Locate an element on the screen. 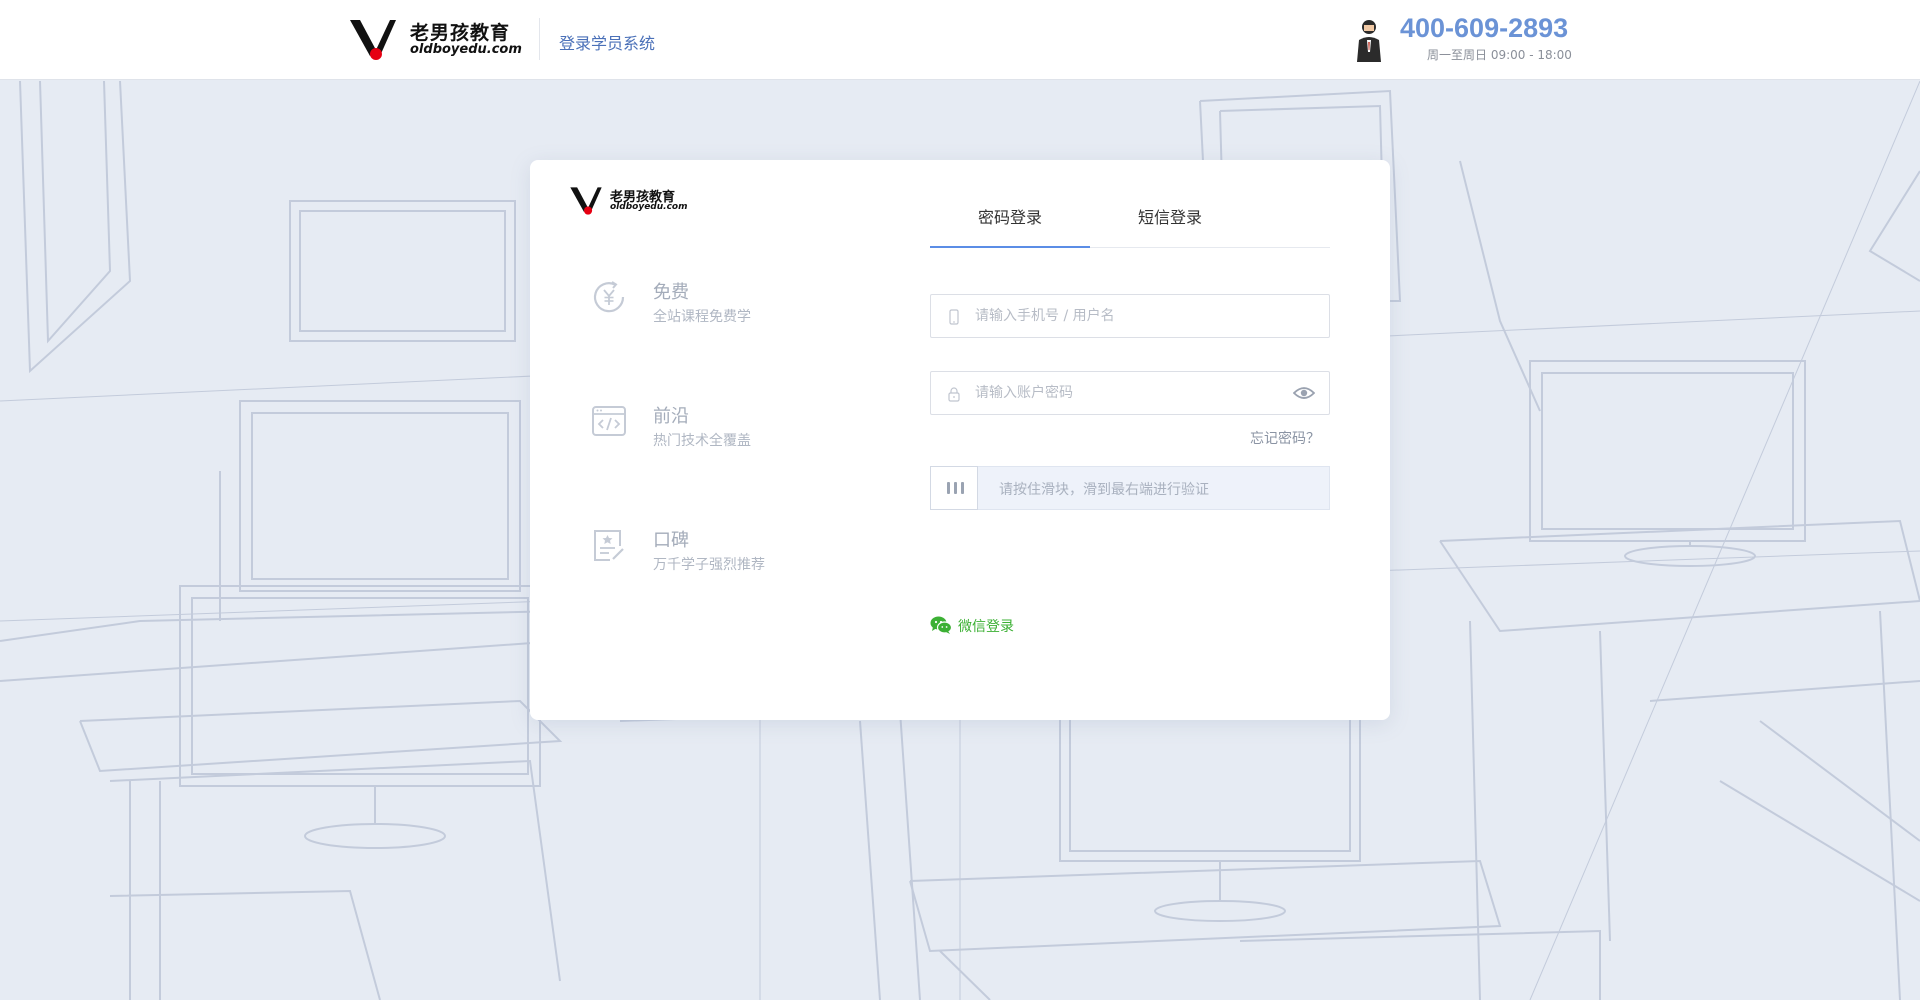 This screenshot has height=1000, width=1920. feature-title: 免费 is located at coordinates (671, 292).